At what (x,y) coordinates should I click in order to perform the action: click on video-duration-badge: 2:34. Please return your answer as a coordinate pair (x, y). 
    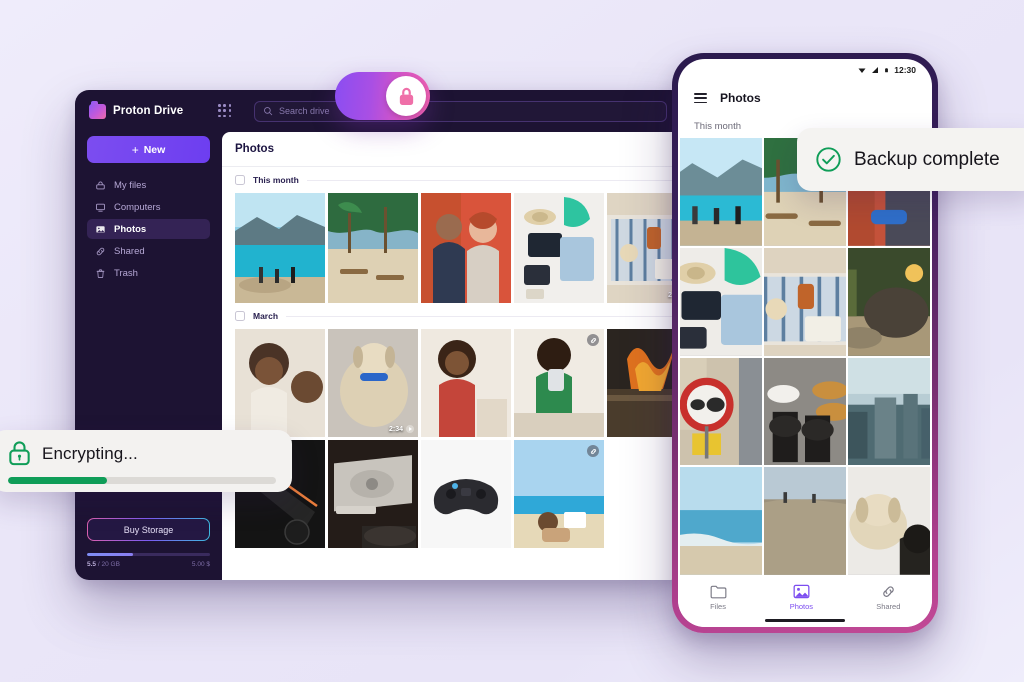
    Looking at the image, I should click on (401, 429).